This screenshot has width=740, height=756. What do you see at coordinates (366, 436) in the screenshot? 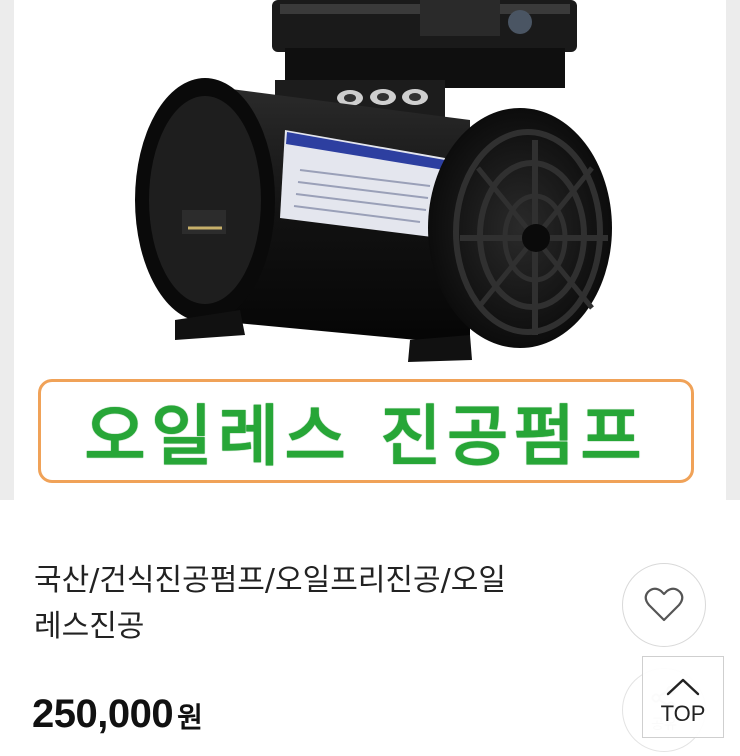
I see `banner-title: 오일레스 진공펌프` at bounding box center [366, 436].